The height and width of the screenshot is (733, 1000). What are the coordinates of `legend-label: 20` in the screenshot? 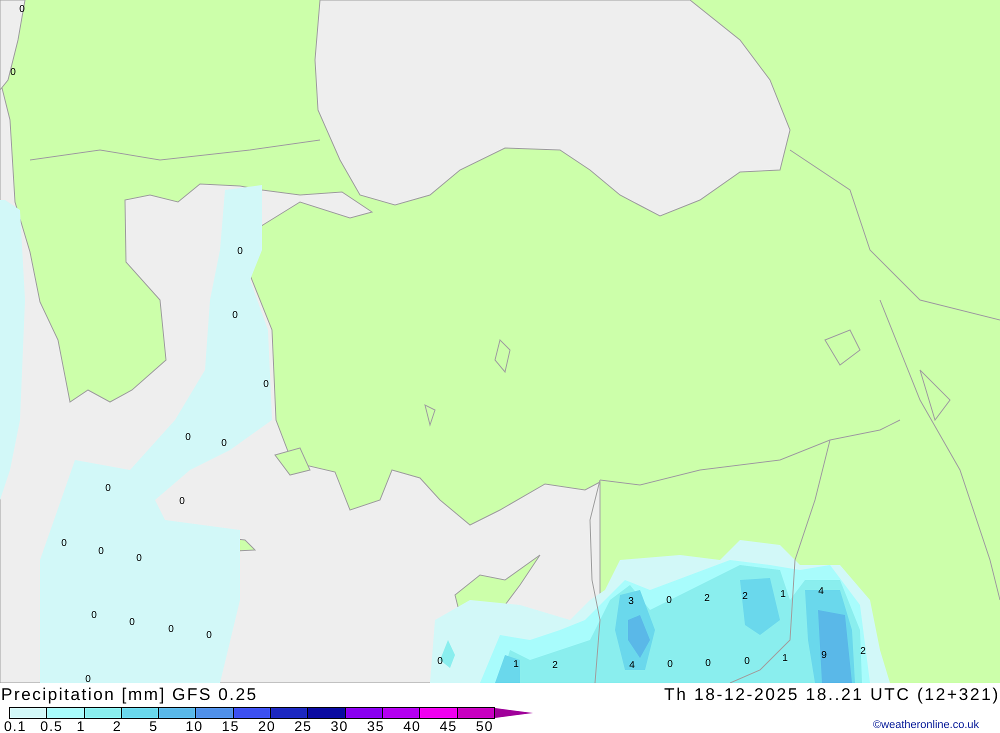 It's located at (267, 725).